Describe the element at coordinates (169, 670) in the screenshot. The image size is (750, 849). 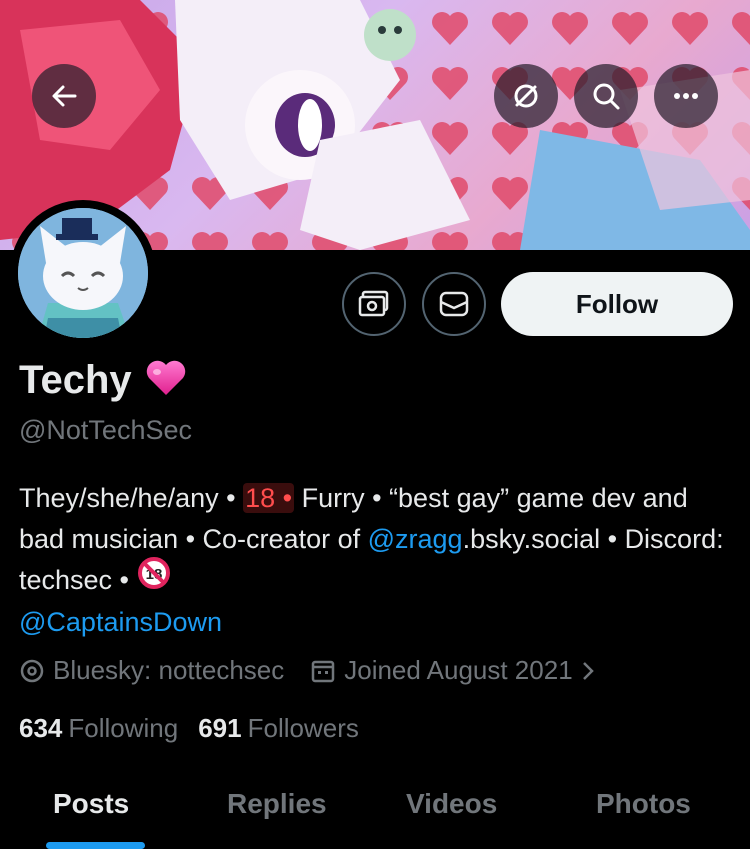
I see `location-text: Bluesky: nottechsec` at that location.